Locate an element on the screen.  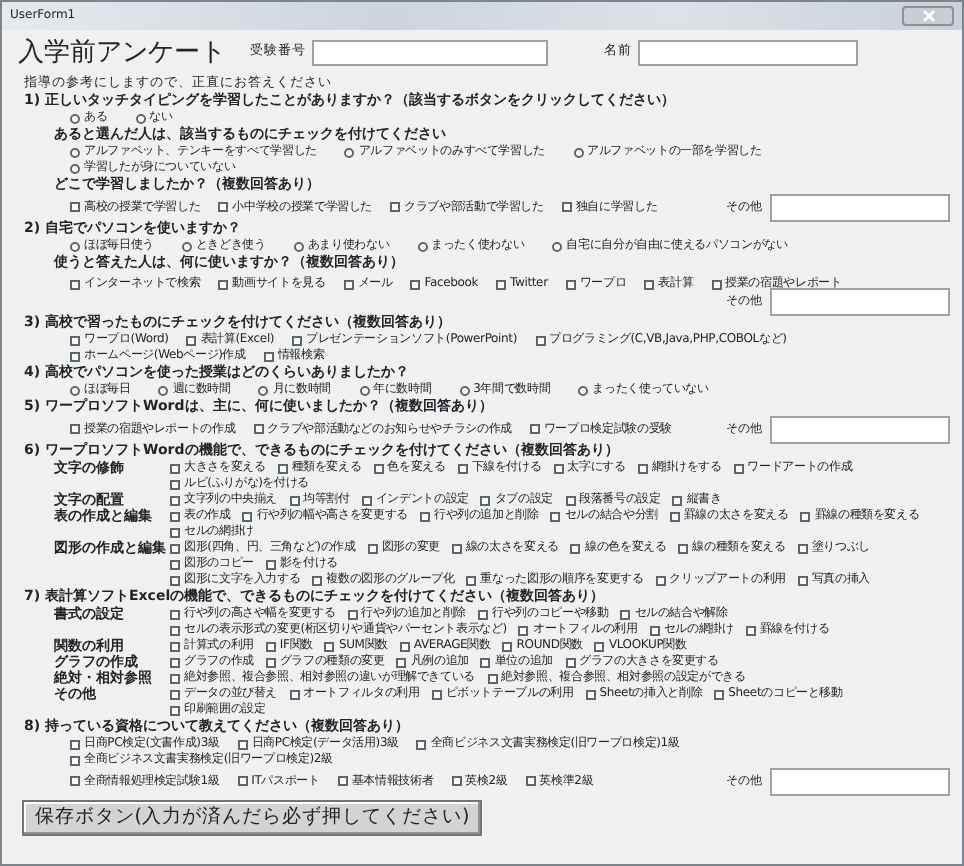
close-button is located at coordinates (928, 16).